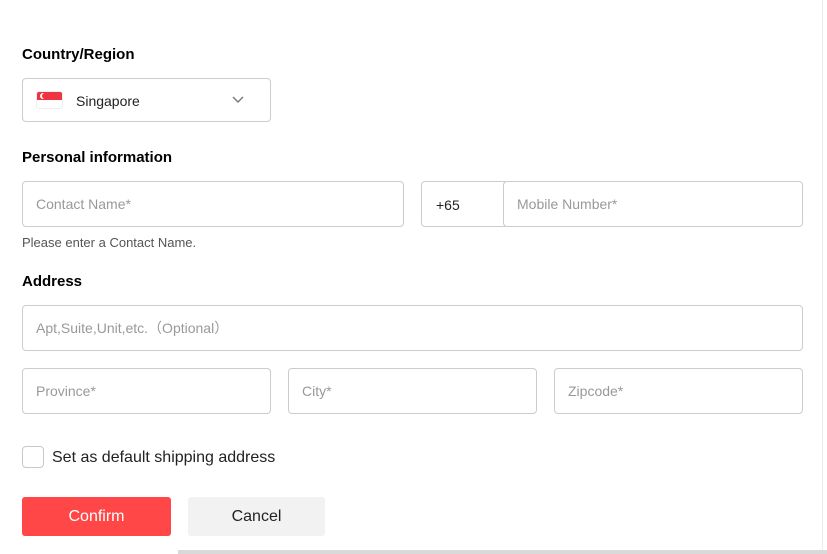 The height and width of the screenshot is (554, 827). Describe the element at coordinates (78, 54) in the screenshot. I see `country-region-title: Country/Region` at that location.